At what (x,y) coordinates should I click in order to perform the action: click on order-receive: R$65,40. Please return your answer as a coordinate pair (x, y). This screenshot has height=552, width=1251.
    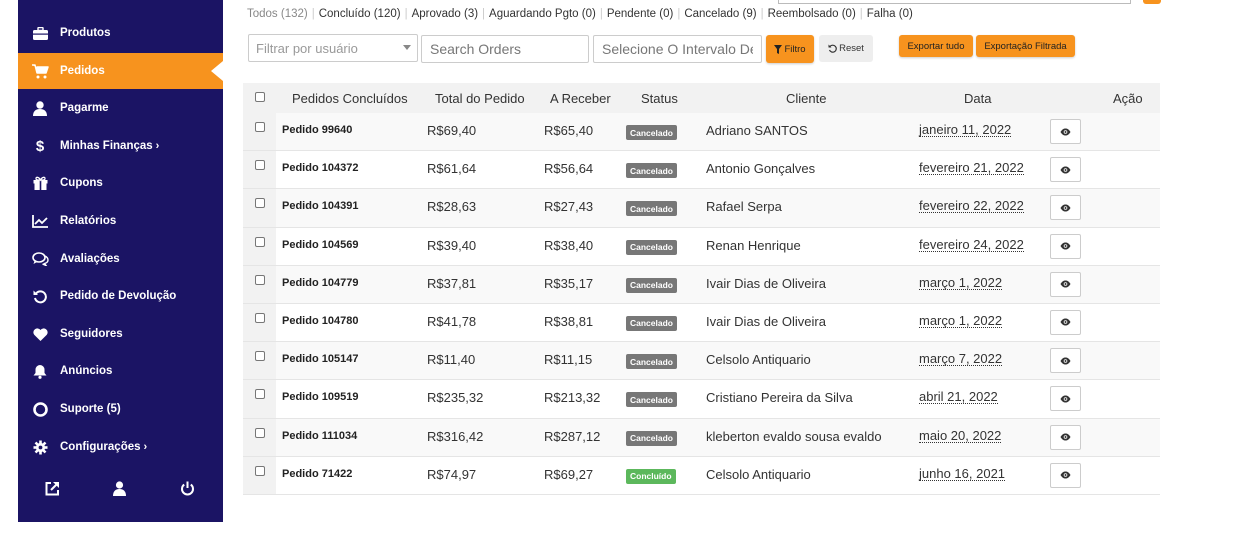
    Looking at the image, I should click on (569, 130).